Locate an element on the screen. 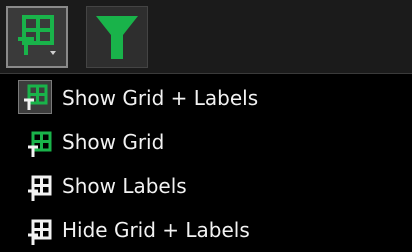 This screenshot has width=412, height=252. grid-labels-toggle-button is located at coordinates (37, 37).